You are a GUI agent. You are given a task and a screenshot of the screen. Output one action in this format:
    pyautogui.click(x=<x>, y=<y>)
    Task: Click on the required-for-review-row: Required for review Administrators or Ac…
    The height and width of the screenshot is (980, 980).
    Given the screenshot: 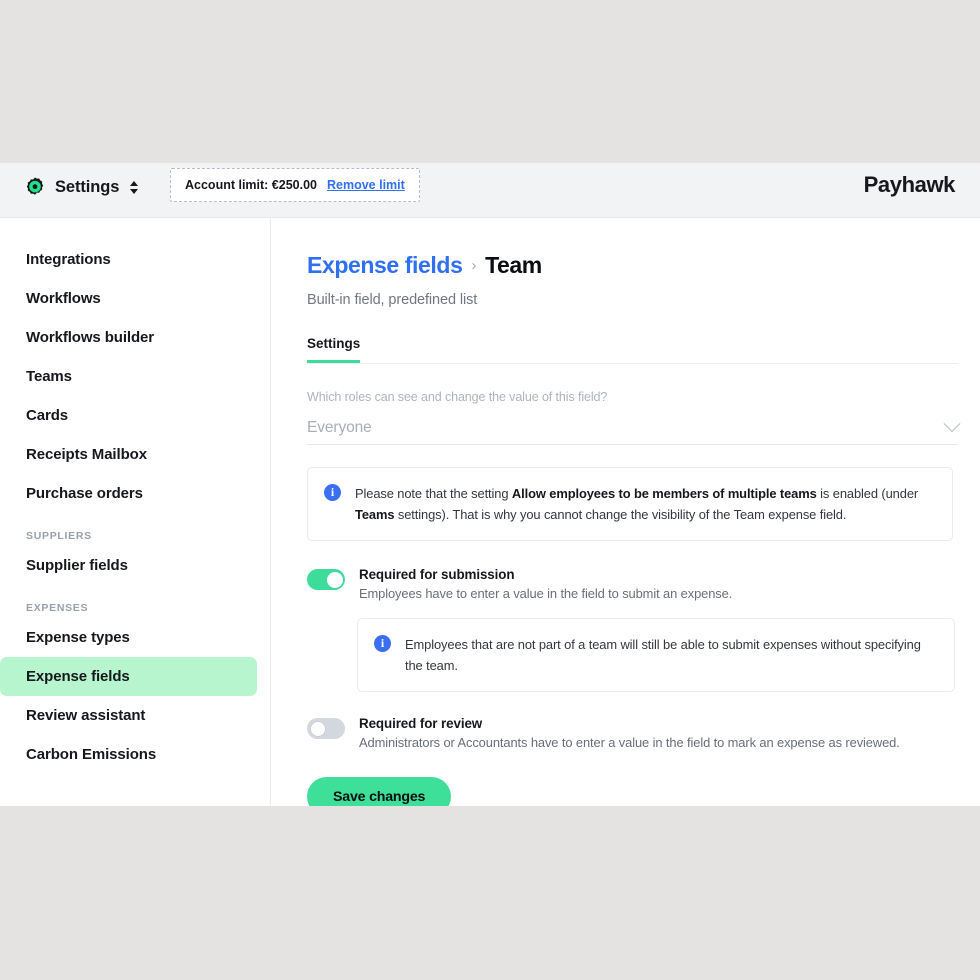 What is the action you would take?
    pyautogui.click(x=632, y=733)
    